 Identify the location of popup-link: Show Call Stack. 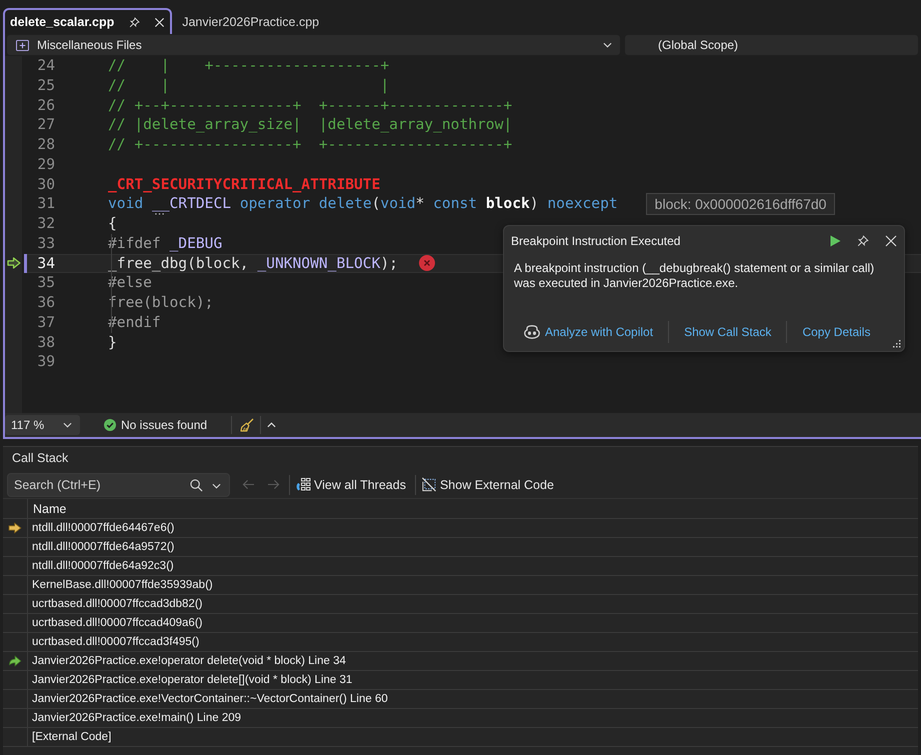
(728, 332).